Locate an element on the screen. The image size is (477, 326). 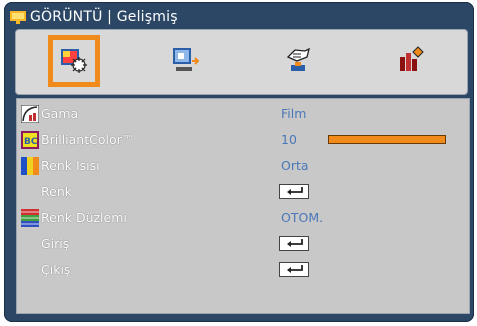
tab-display is located at coordinates (185, 60).